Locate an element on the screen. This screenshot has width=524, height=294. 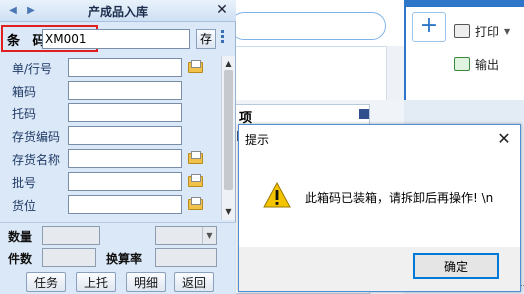
export-icon is located at coordinates (462, 64).